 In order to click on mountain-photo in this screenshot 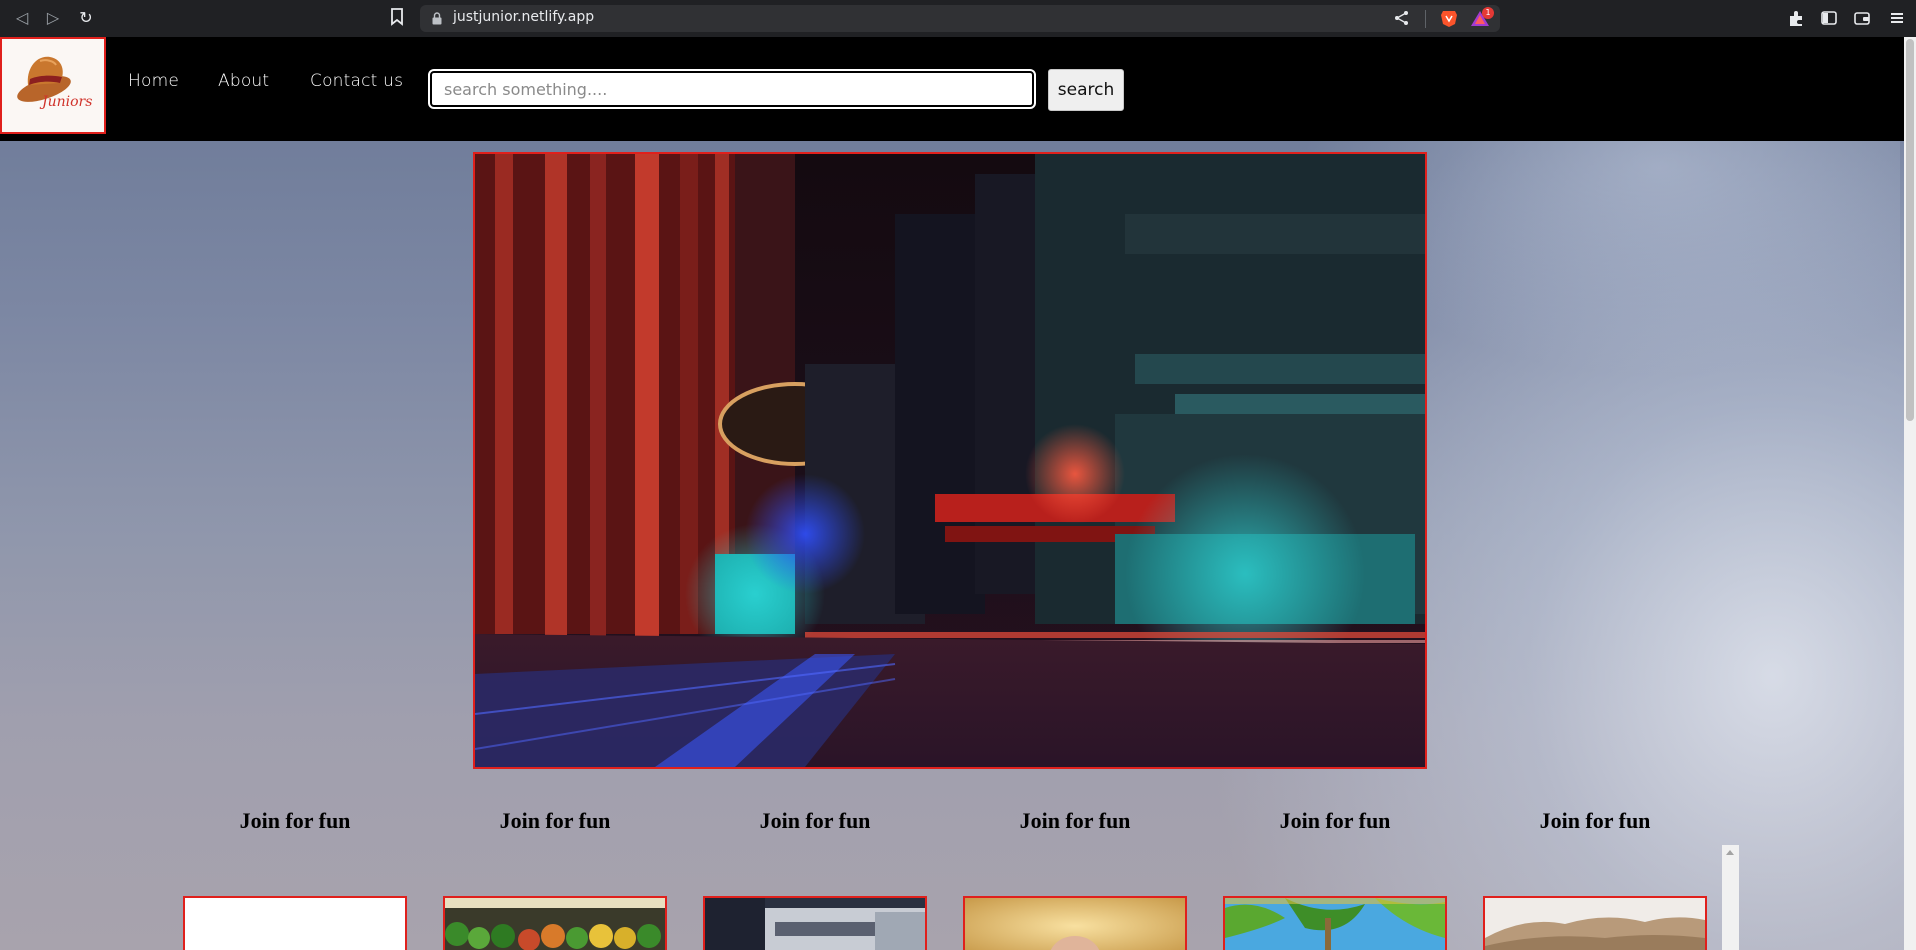, I will do `click(1595, 924)`.